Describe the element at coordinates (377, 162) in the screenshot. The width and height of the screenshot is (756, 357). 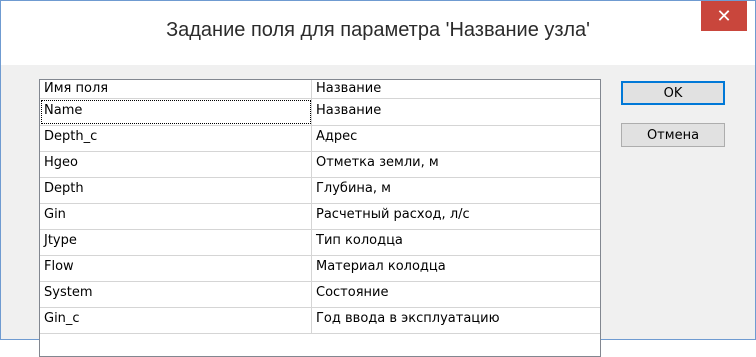
I see `field-title-cell: Отметка земли, м` at that location.